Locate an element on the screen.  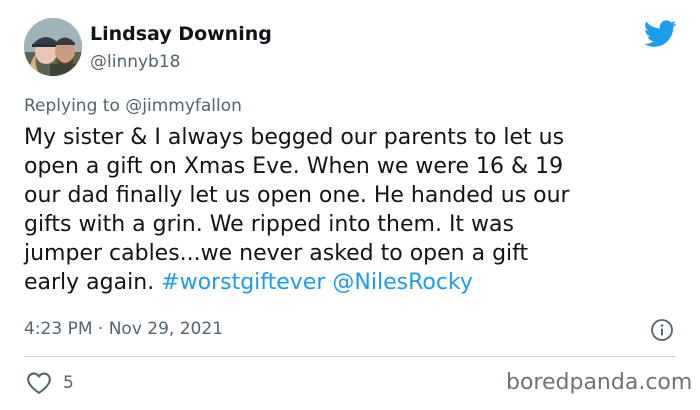
replying-to-mention: @jimmyfallon is located at coordinates (183, 106).